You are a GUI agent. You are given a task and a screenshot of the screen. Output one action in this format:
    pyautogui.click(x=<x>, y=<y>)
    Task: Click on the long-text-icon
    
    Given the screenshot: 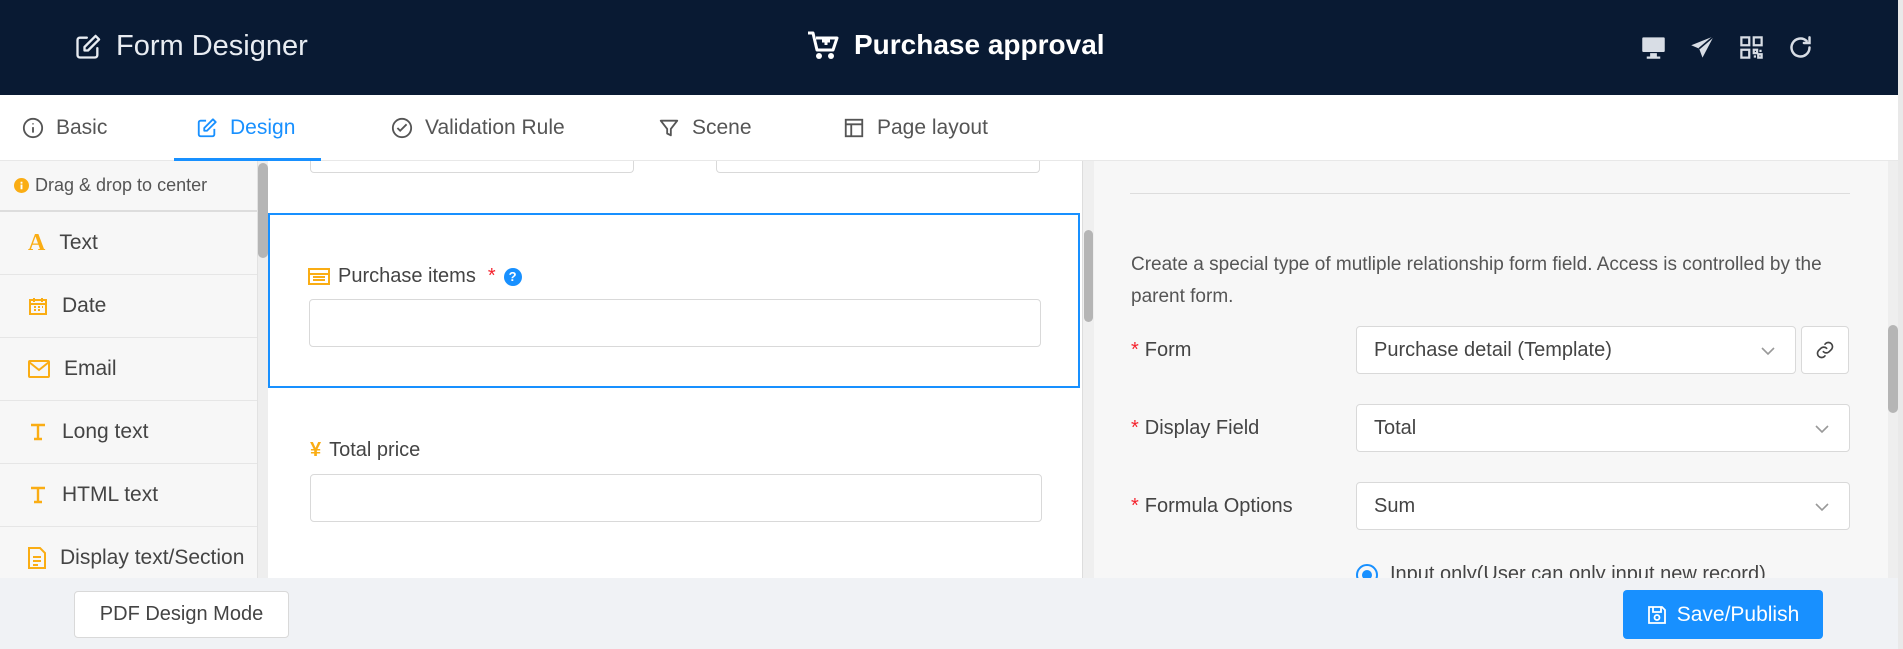 What is the action you would take?
    pyautogui.click(x=38, y=432)
    